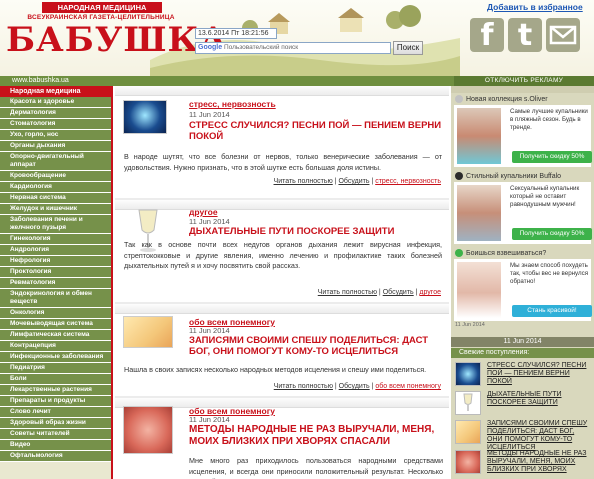  Describe the element at coordinates (55, 445) in the screenshot. I see `sidebar-item: Видео` at that location.